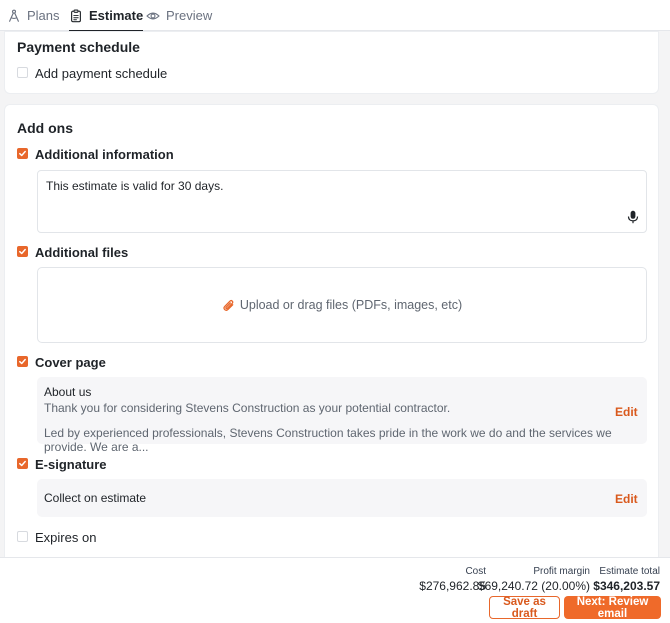 The height and width of the screenshot is (623, 670). What do you see at coordinates (116, 15) in the screenshot?
I see `tab-estimate-label: Estimate` at bounding box center [116, 15].